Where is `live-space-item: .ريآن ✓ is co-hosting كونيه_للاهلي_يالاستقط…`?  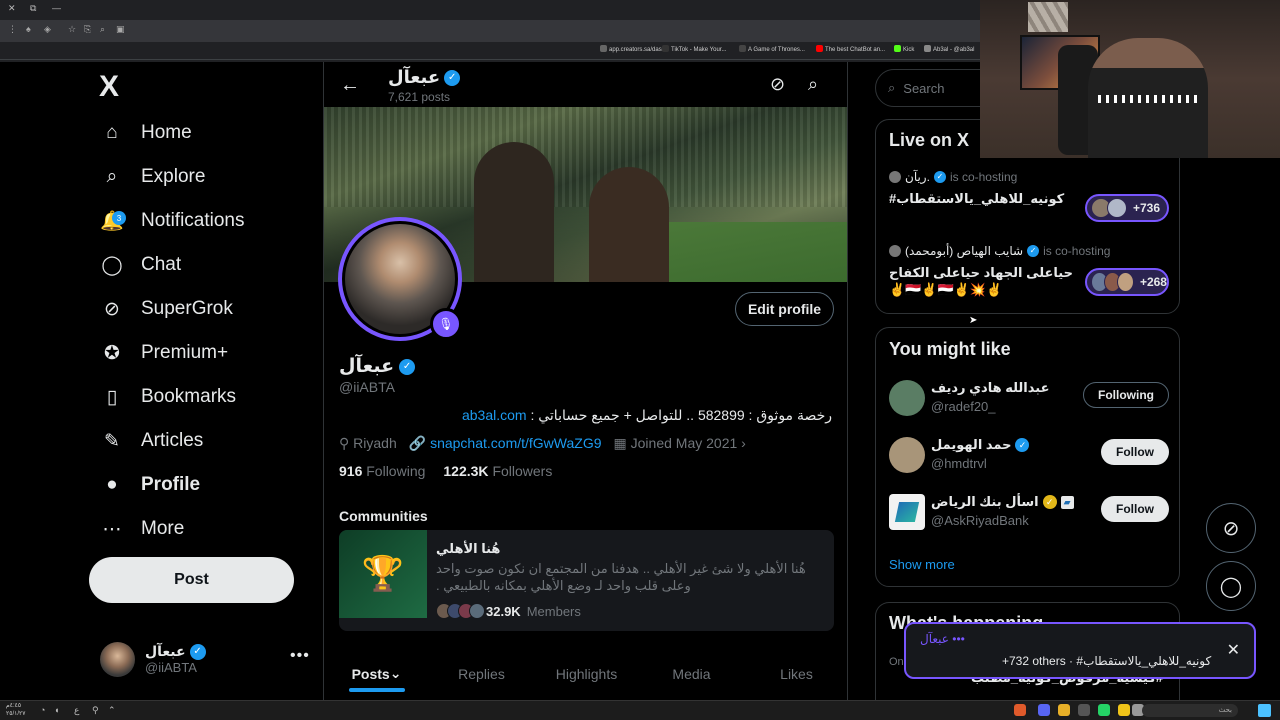
live-space-item: .ريآن ✓ is co-hosting كونيه_للاهلي_يالاستقط… is located at coordinates (1029, 196).